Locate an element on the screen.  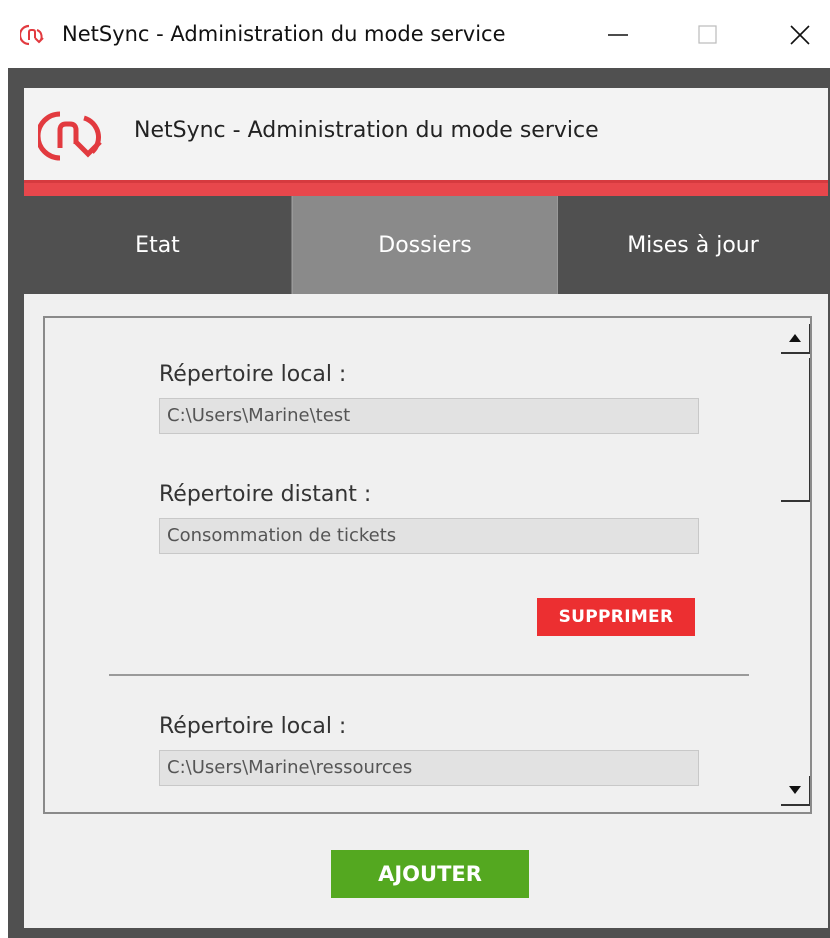
tab-dossiers: Dossiers is located at coordinates (425, 245).